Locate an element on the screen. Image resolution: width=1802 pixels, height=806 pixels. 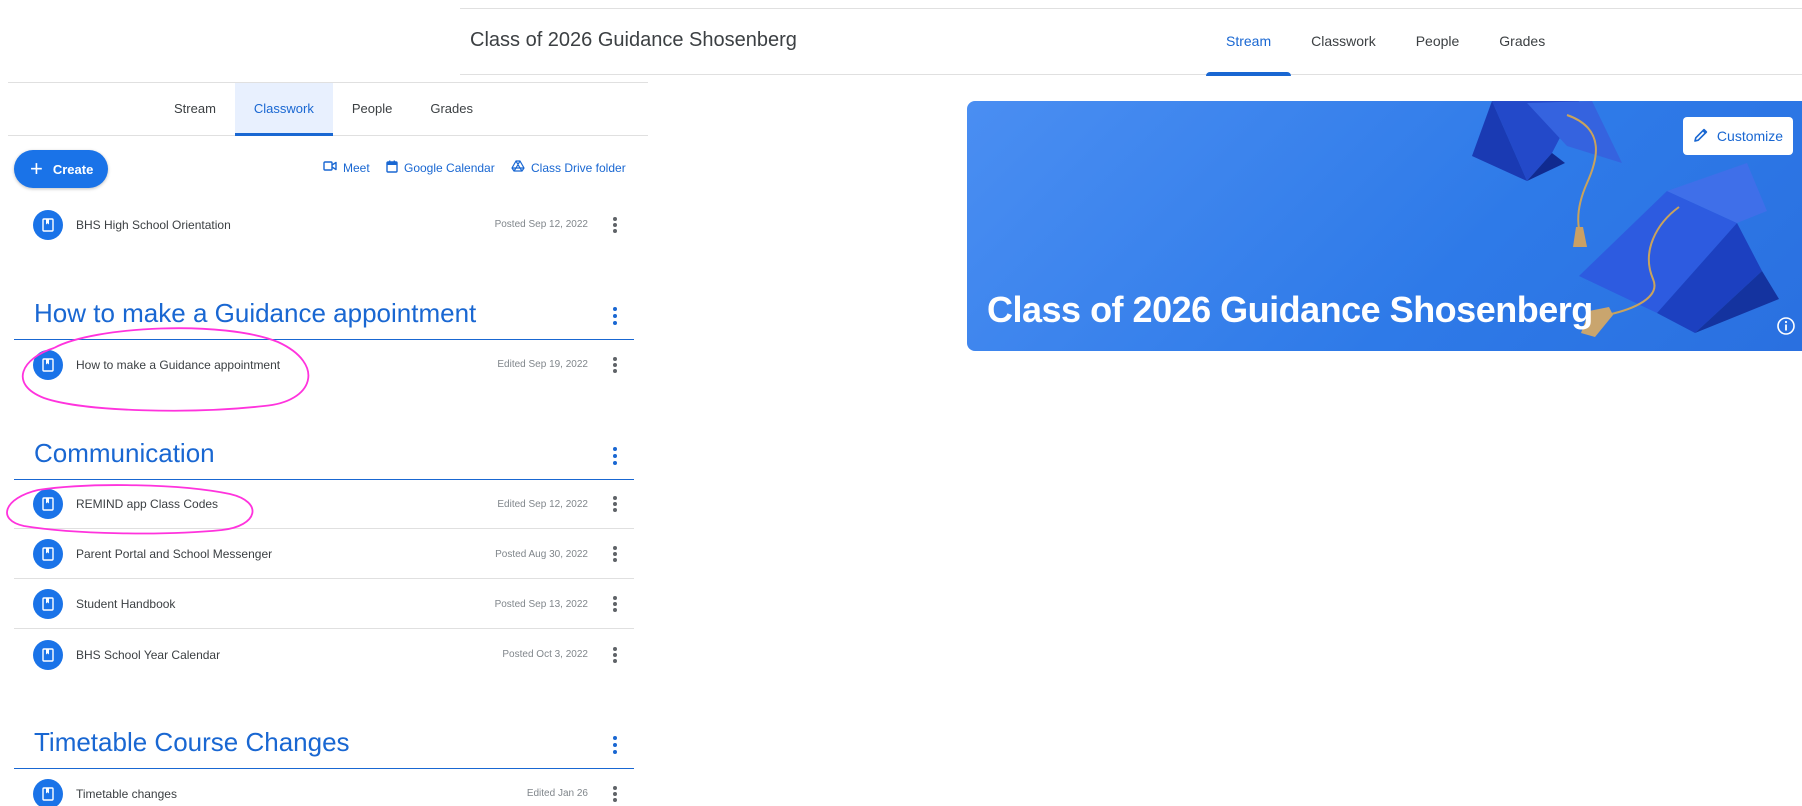
item-date: Posted Sep 12, 2022 is located at coordinates (541, 224).